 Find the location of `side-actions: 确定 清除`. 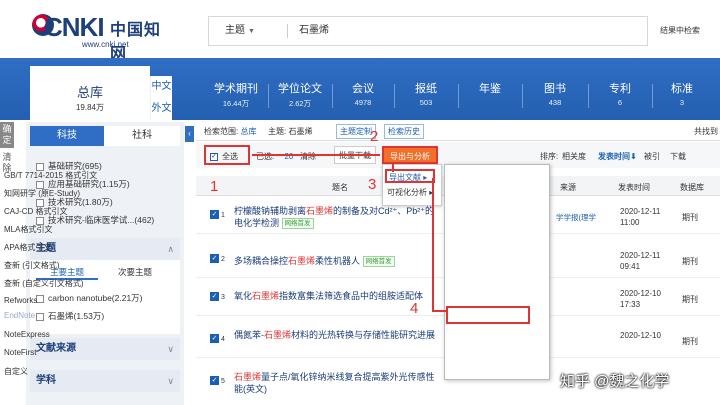

side-actions: 确定 清除 is located at coordinates (7, 157).